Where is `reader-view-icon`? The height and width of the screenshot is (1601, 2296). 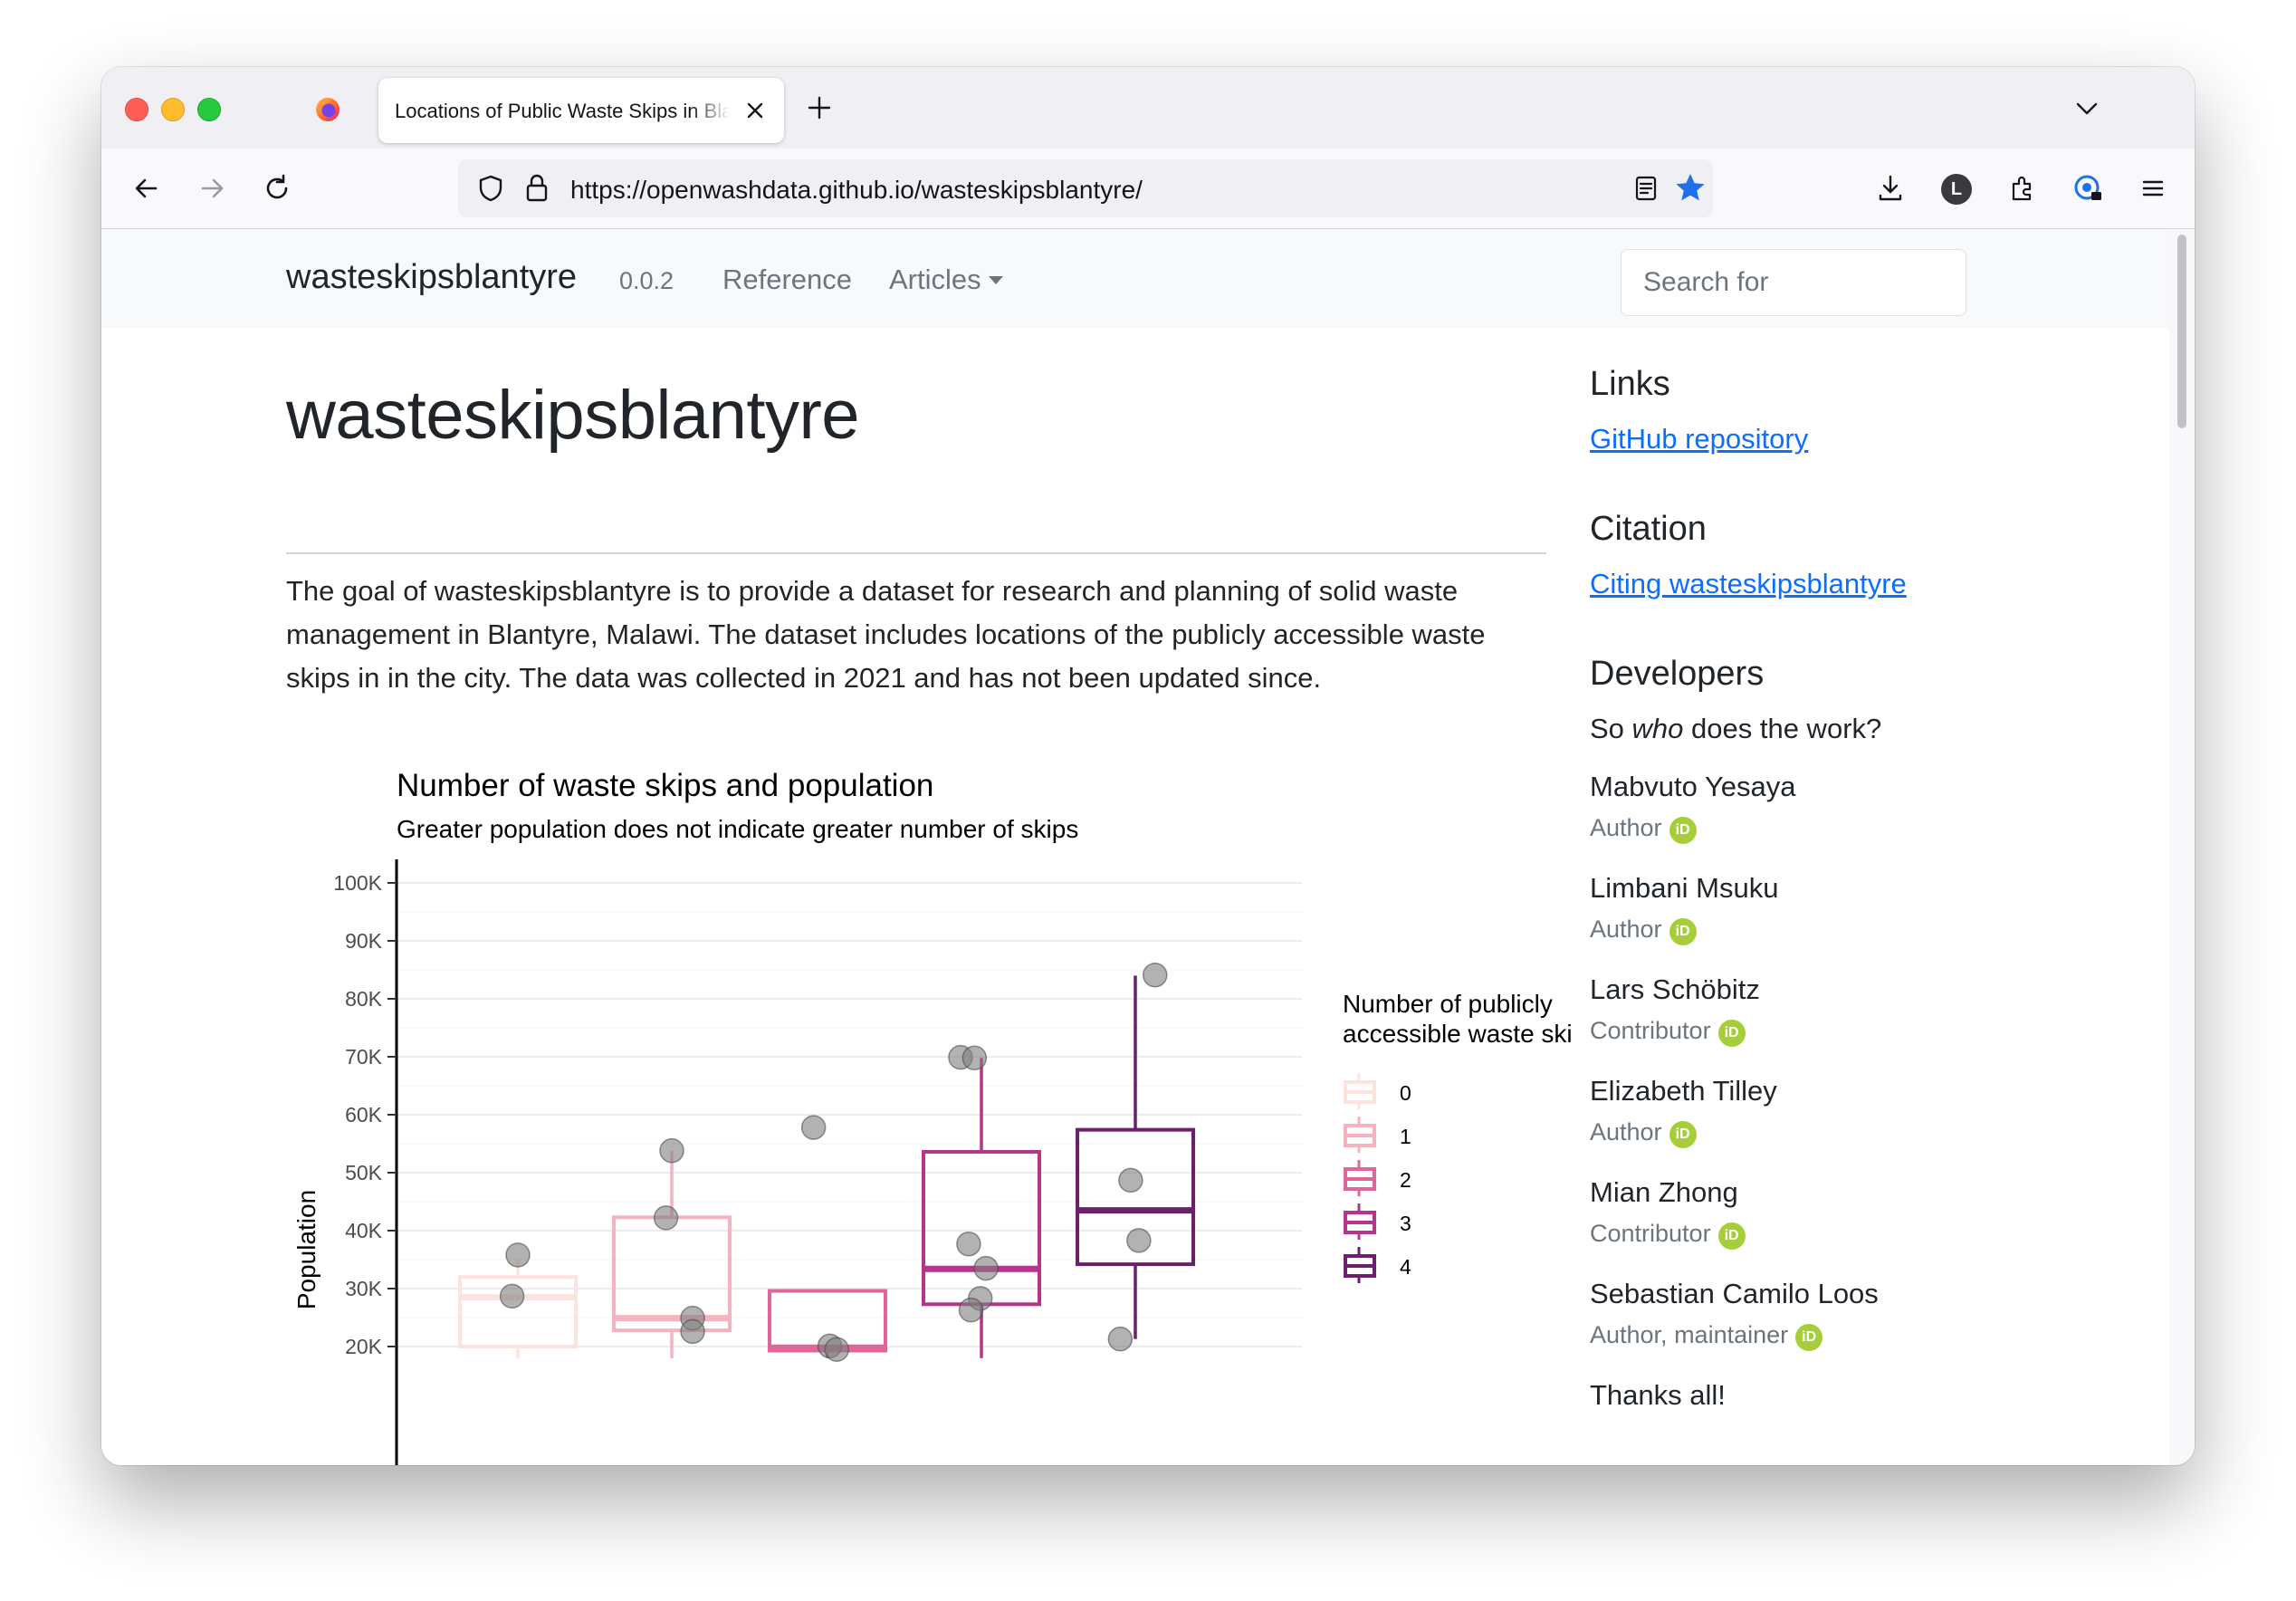
reader-view-icon is located at coordinates (1646, 188).